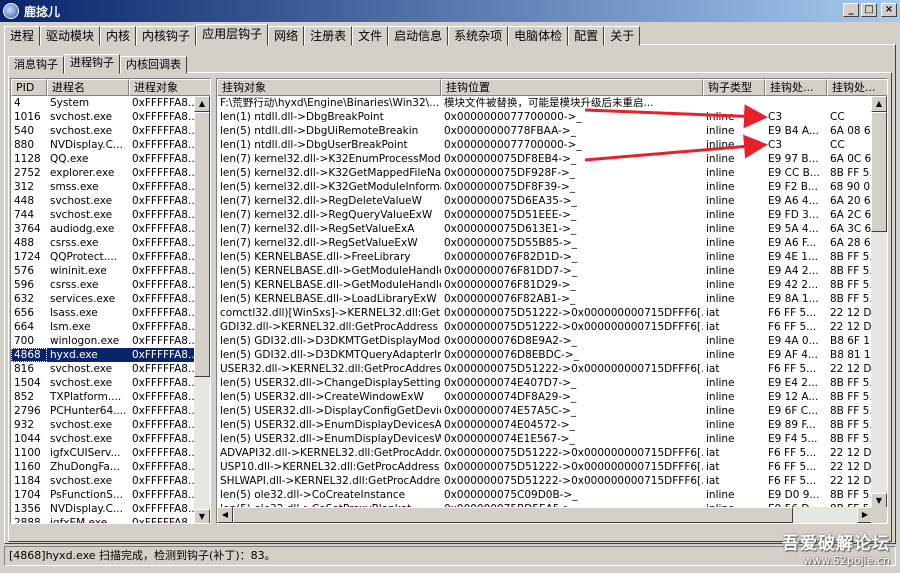 Image resolution: width=900 pixels, height=573 pixels. I want to click on main-tab-5: 网络, so click(286, 36).